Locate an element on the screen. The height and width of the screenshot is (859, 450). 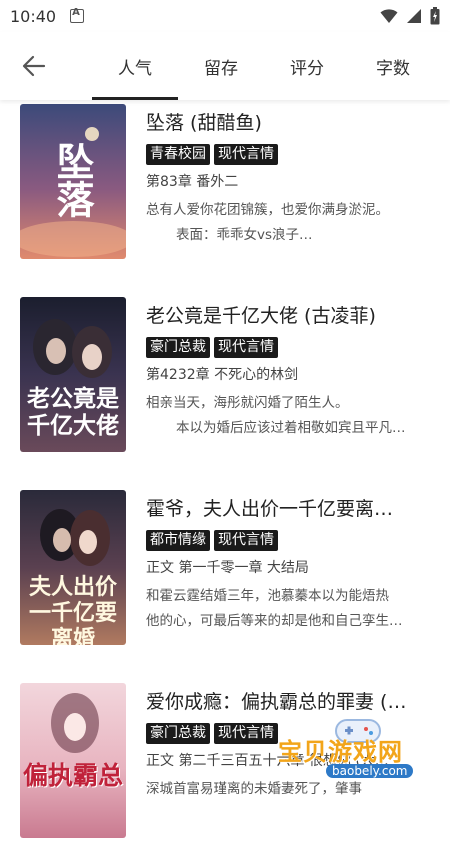
battery-icon is located at coordinates (435, 16).